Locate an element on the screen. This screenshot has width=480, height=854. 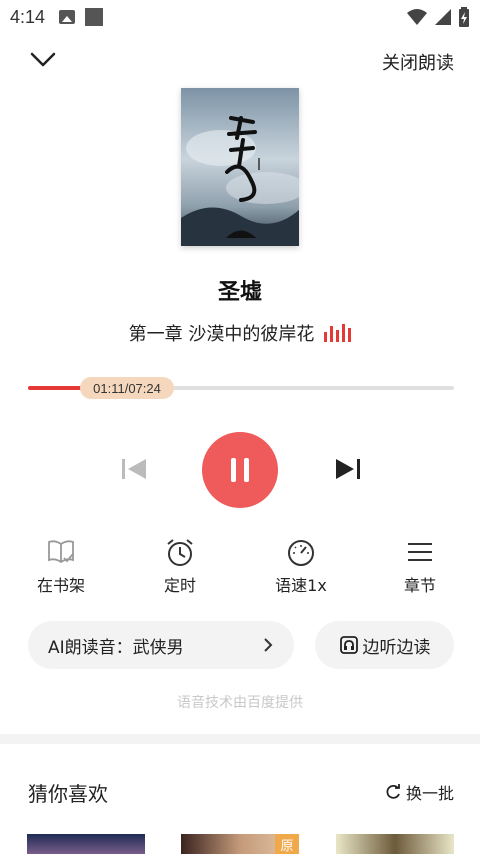
battery-icon is located at coordinates (464, 17).